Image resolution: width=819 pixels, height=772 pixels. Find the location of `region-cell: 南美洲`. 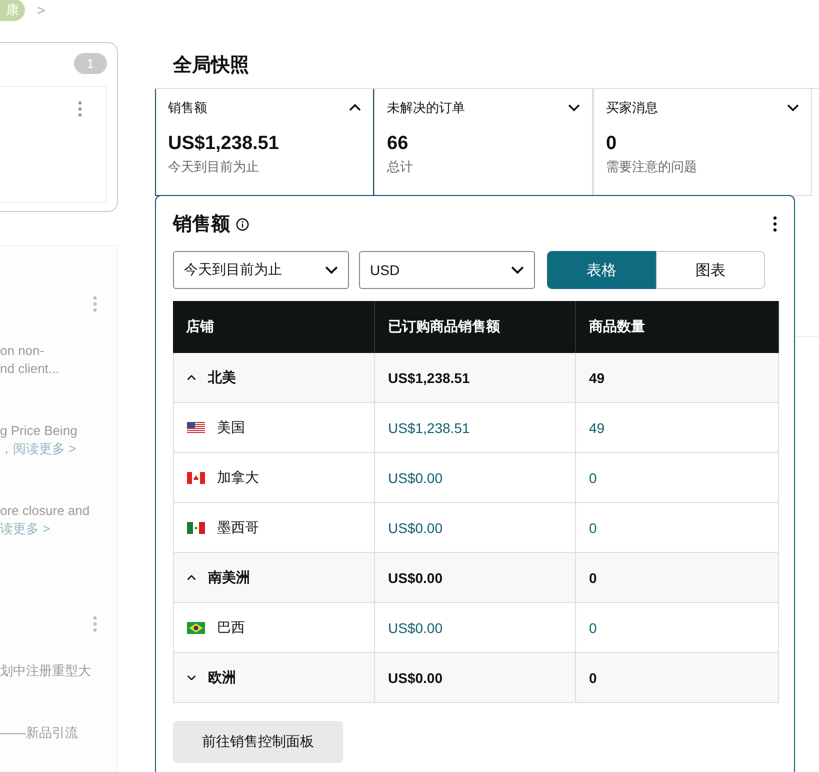

region-cell: 南美洲 is located at coordinates (274, 578).